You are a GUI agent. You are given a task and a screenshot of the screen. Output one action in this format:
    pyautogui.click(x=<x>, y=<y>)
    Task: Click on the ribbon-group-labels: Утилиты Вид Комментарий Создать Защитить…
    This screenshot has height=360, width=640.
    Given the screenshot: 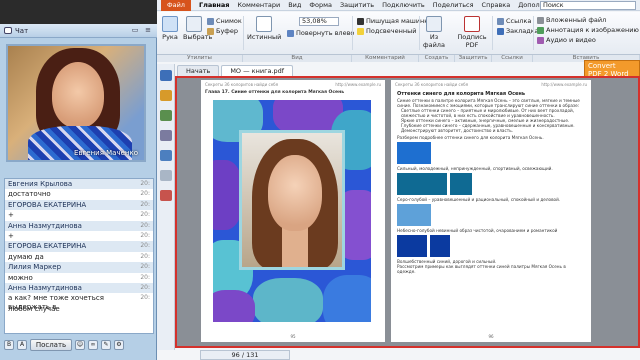 What is the action you would take?
    pyautogui.click(x=398, y=58)
    